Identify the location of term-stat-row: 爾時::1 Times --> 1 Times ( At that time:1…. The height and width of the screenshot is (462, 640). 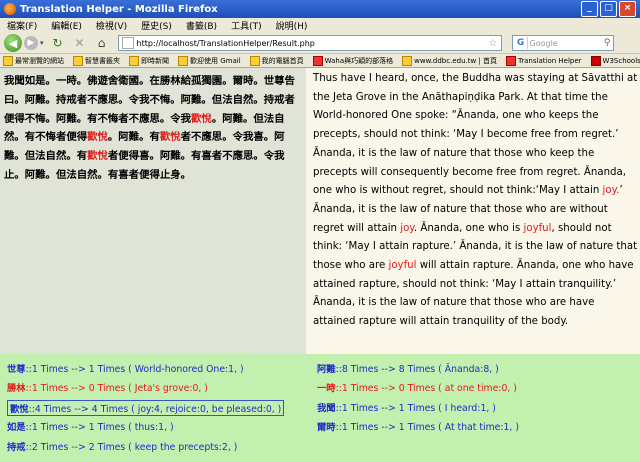
(418, 426).